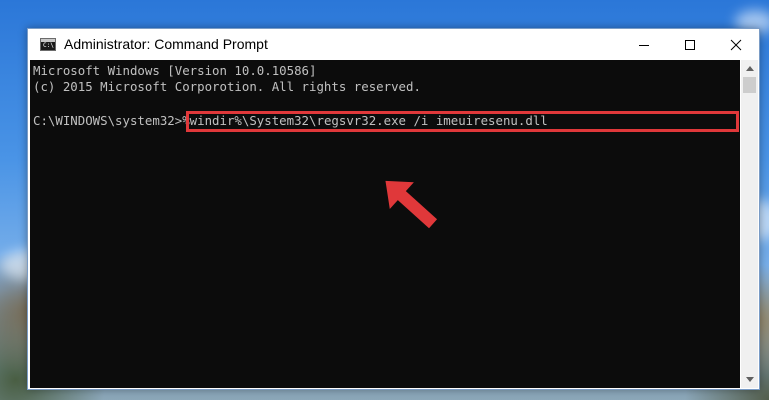 The width and height of the screenshot is (769, 400). I want to click on console-line-version: Microsoft Windows [Version 10.0.10586], so click(175, 70).